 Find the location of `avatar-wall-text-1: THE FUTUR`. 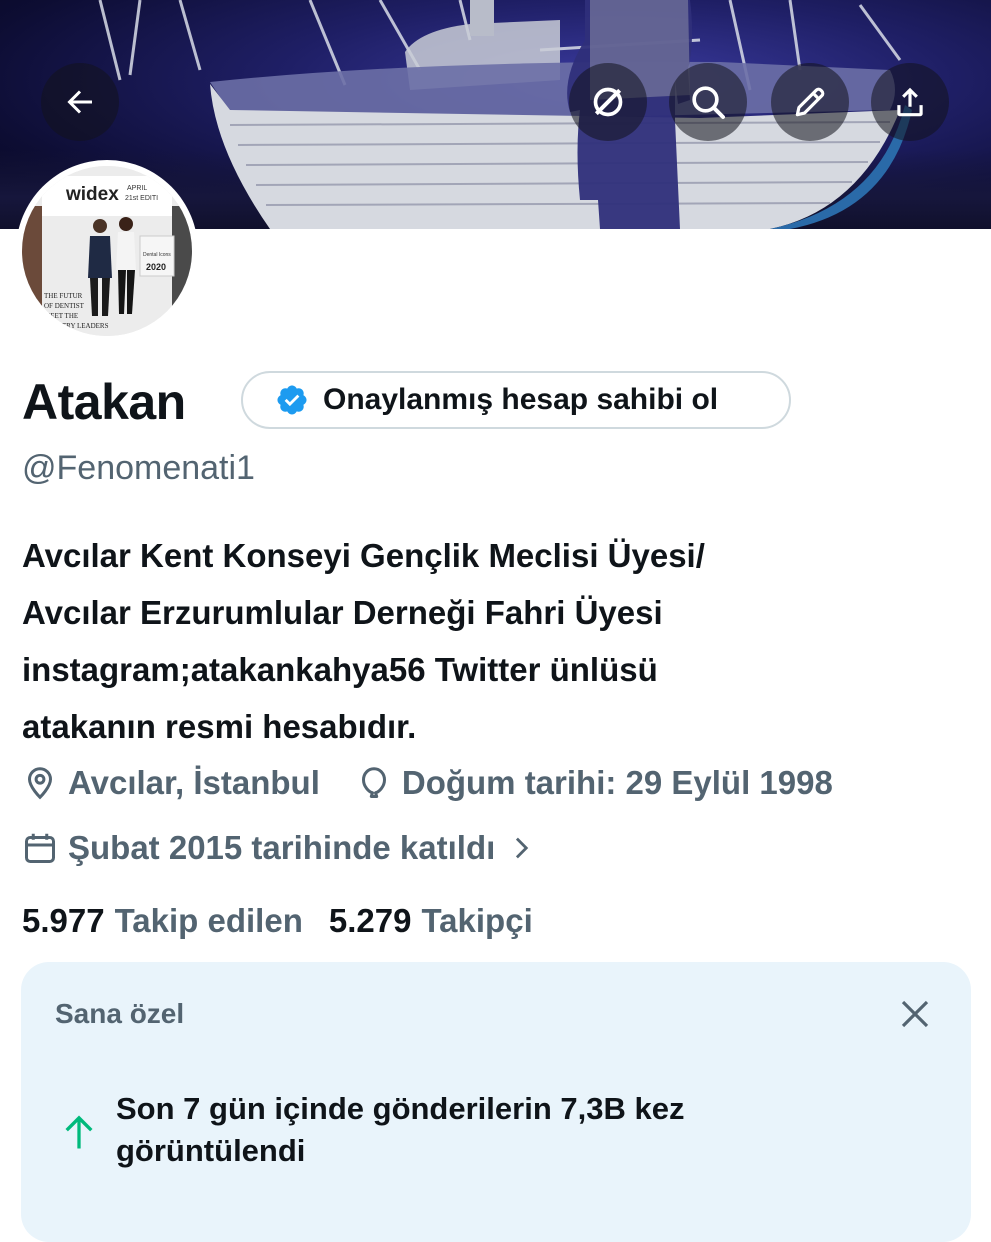

avatar-wall-text-1: THE FUTUR is located at coordinates (63, 296).